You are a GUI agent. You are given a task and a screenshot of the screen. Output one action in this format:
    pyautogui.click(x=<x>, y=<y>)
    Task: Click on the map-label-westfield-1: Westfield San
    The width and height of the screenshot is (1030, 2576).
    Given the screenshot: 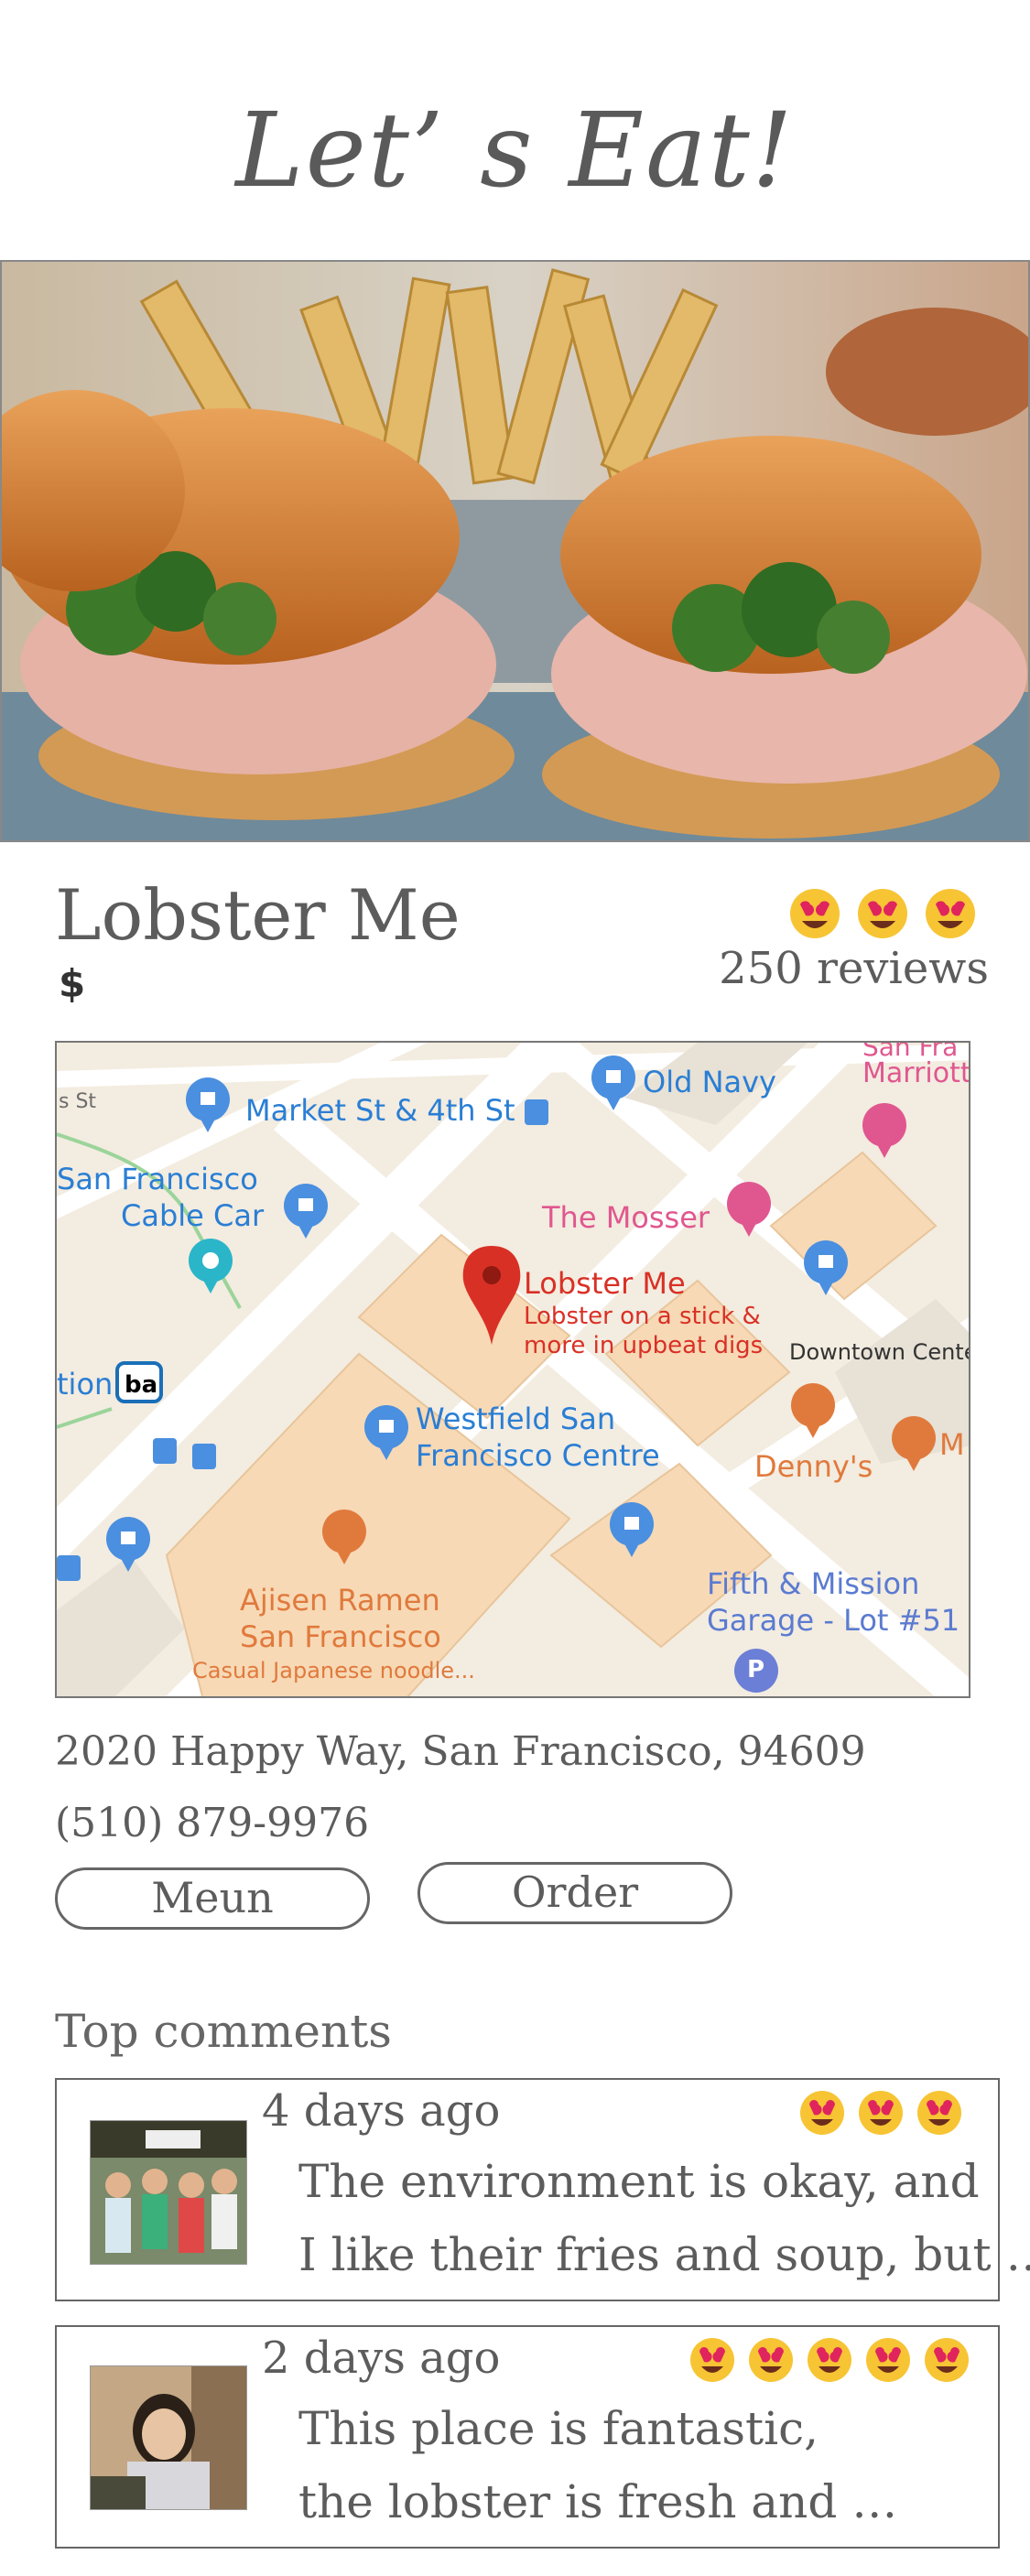 What is the action you would take?
    pyautogui.click(x=516, y=1419)
    